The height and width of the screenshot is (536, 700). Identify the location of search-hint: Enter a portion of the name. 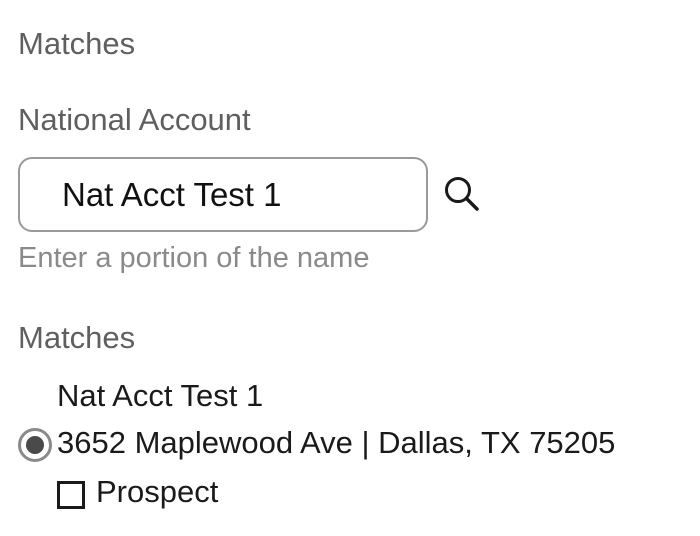
(194, 258).